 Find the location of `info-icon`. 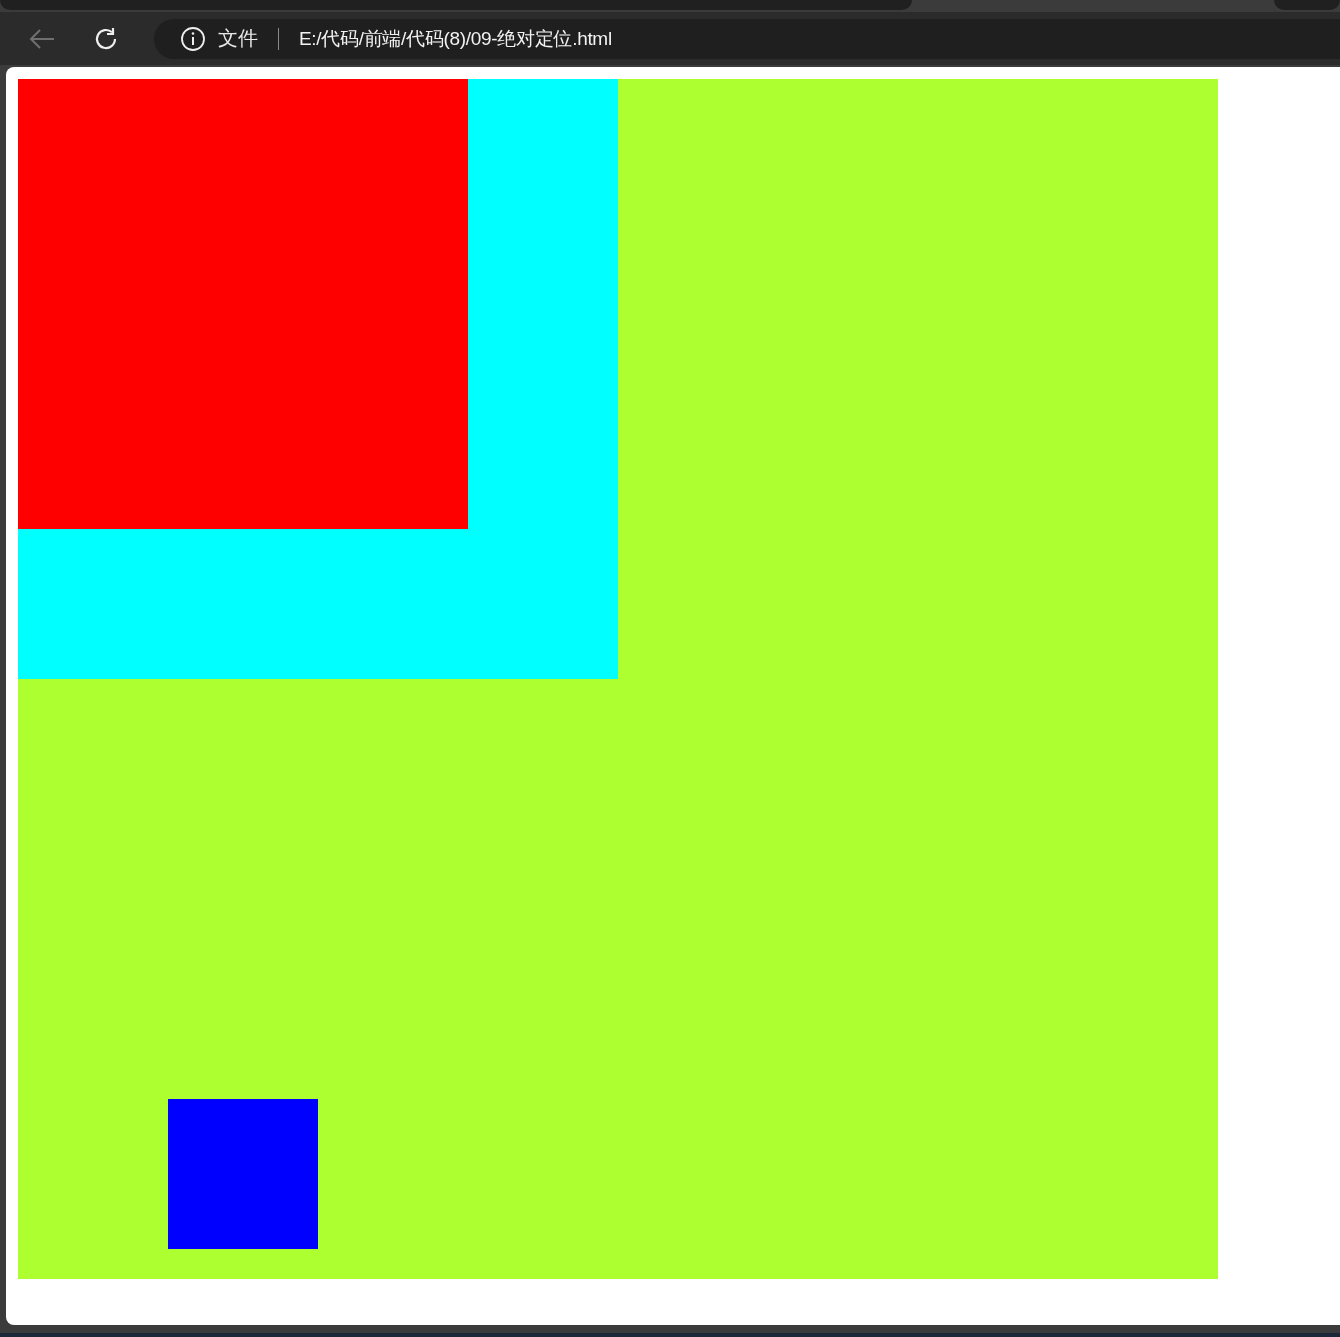

info-icon is located at coordinates (193, 38).